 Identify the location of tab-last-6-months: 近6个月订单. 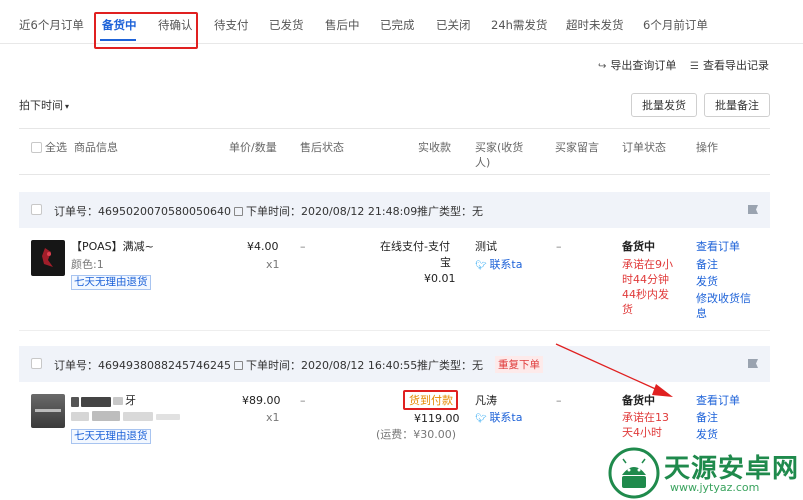
(51, 25).